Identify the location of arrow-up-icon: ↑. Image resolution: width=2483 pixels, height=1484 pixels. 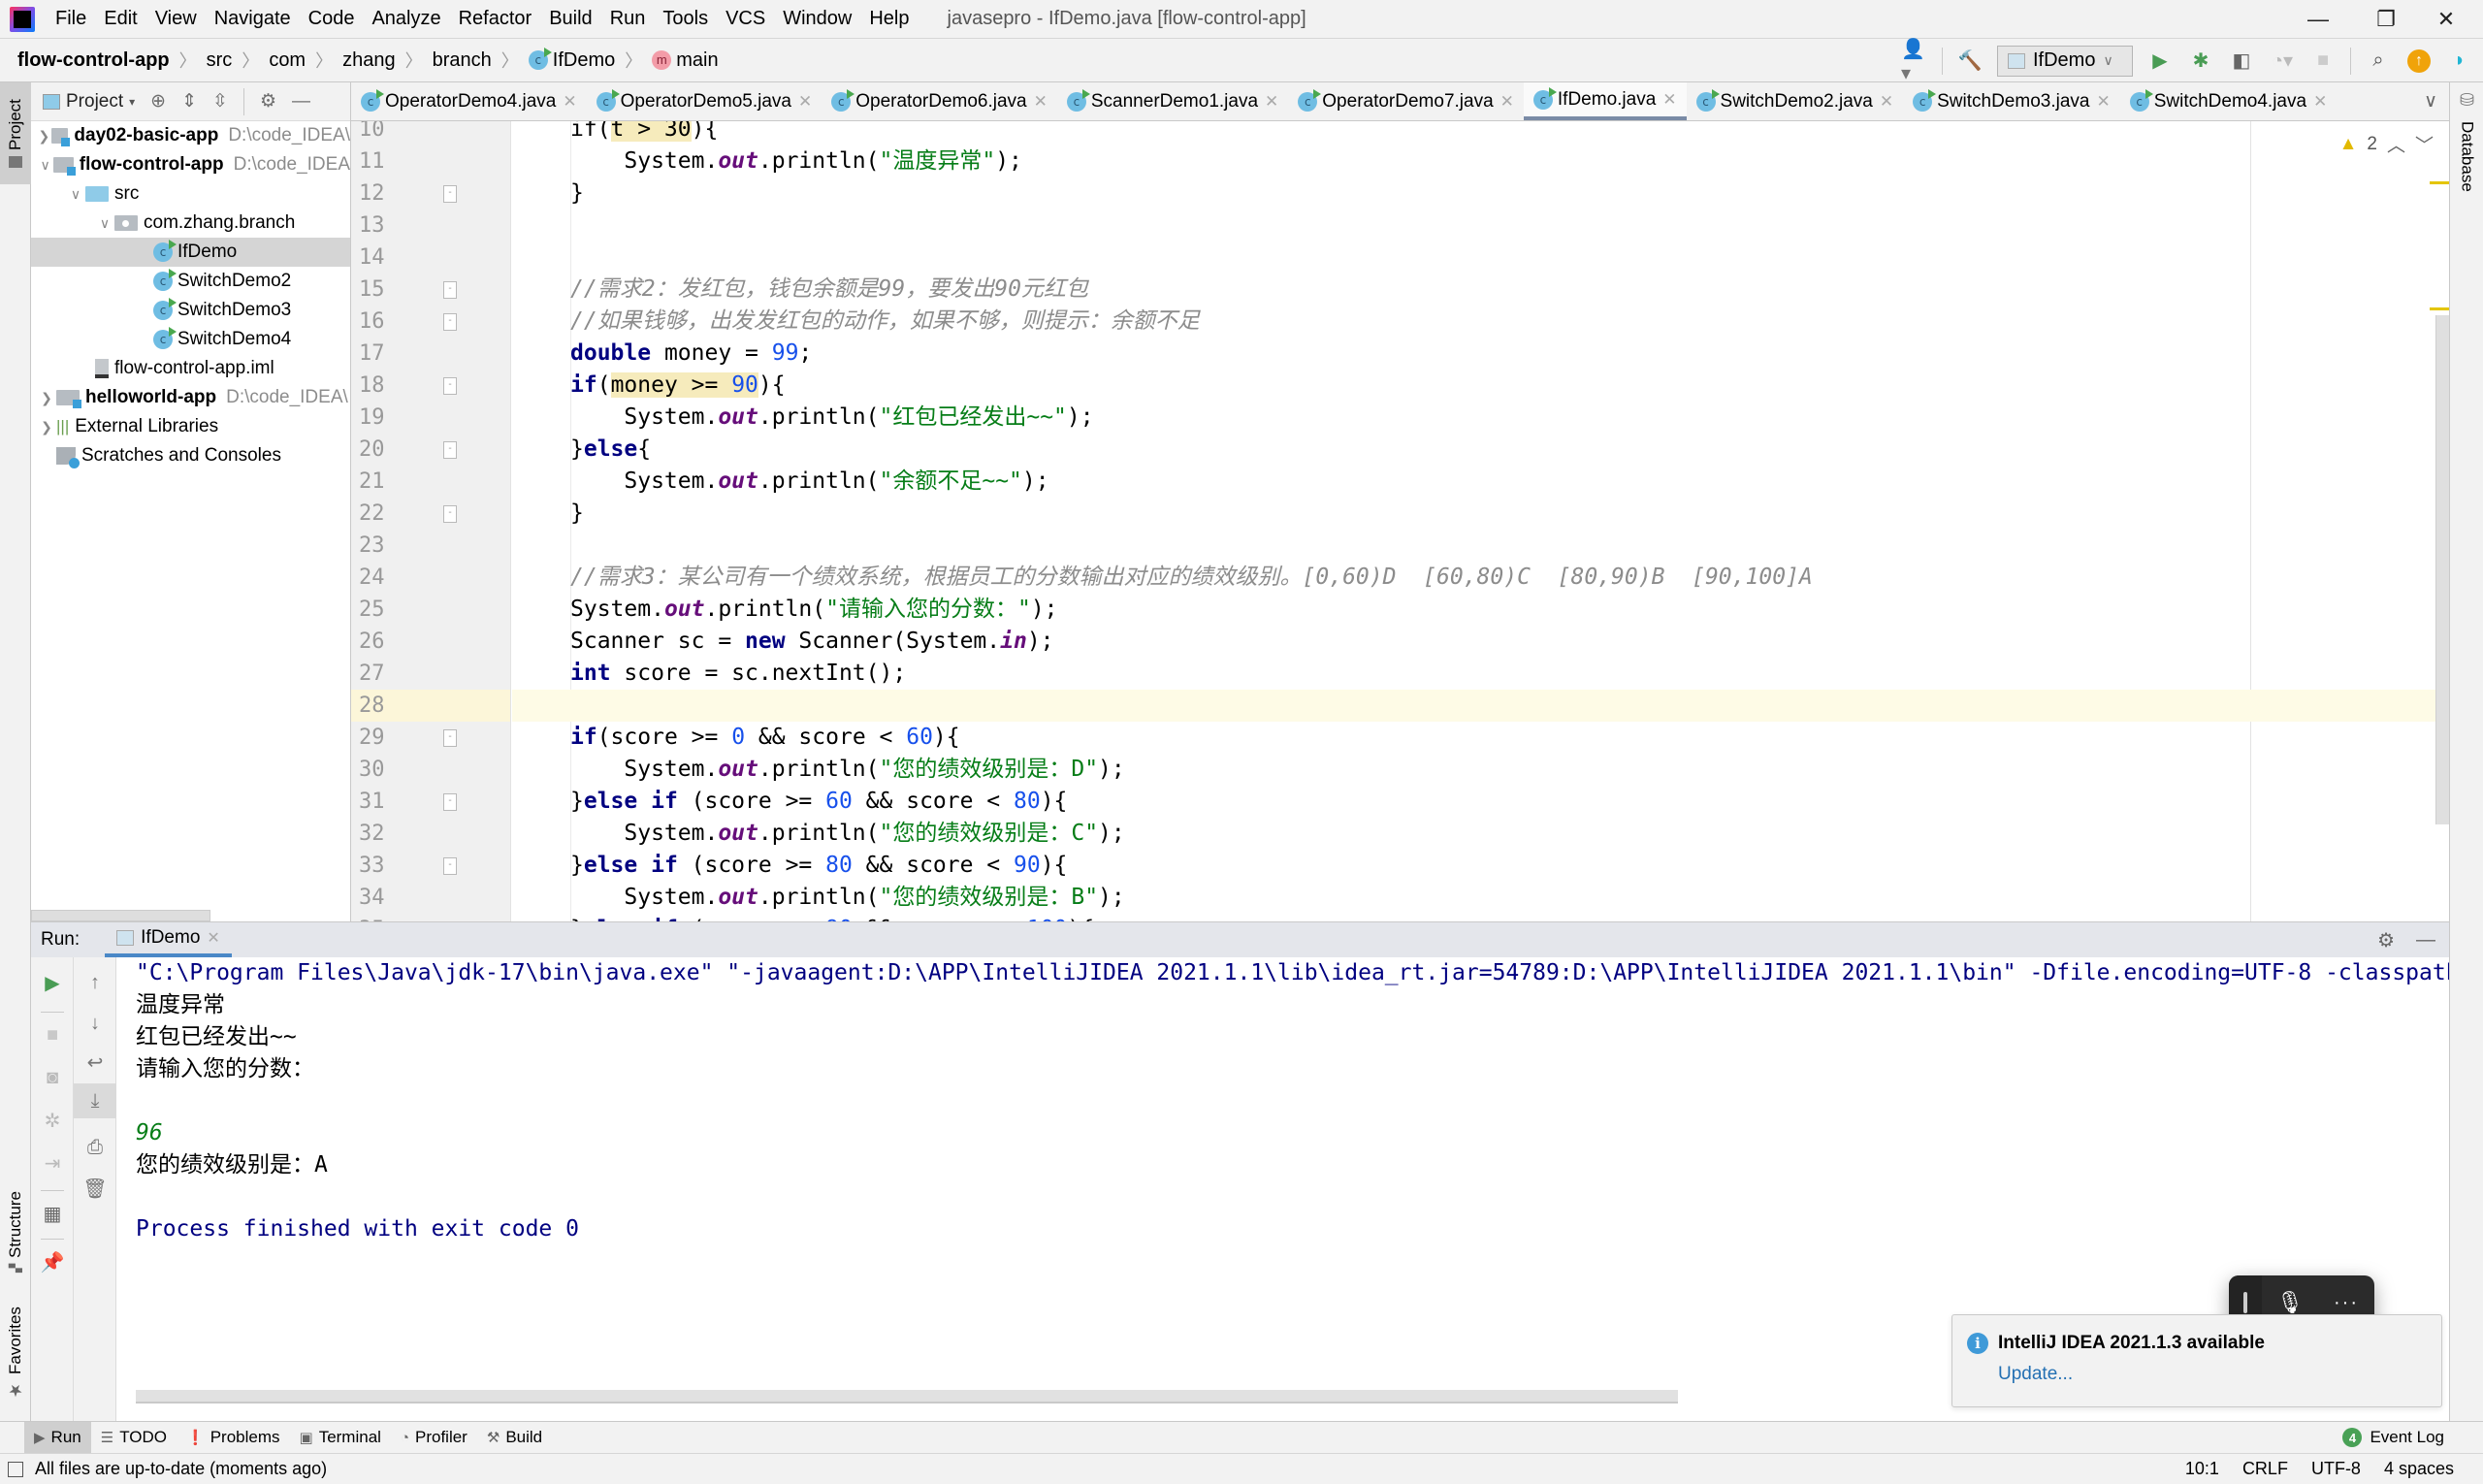
(95, 982).